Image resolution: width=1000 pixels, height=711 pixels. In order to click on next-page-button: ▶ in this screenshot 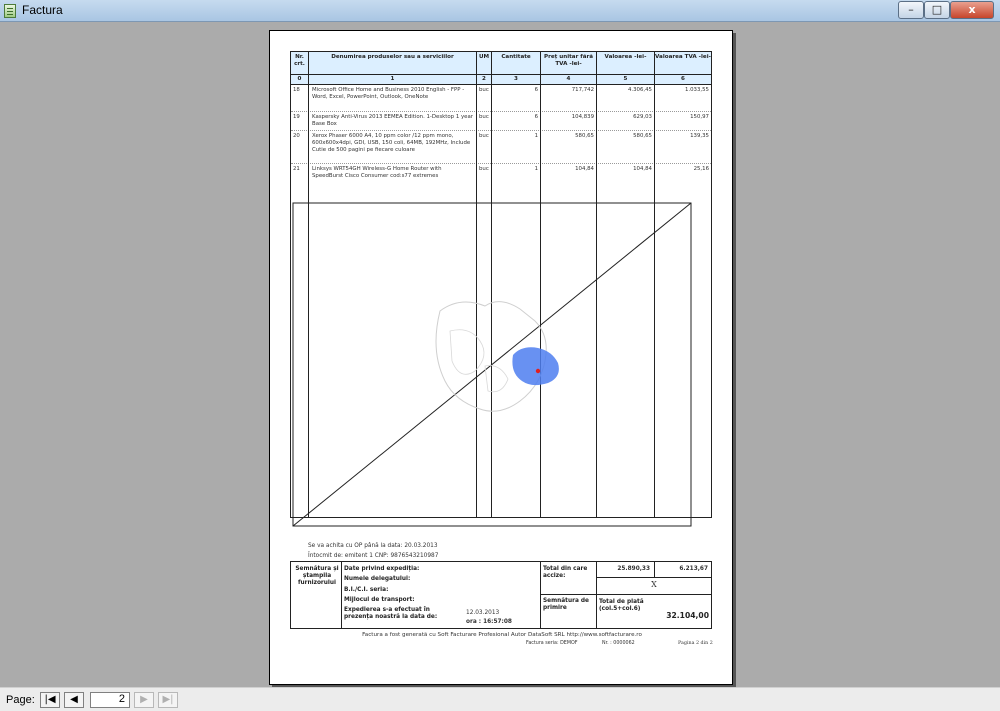, I will do `click(144, 700)`.